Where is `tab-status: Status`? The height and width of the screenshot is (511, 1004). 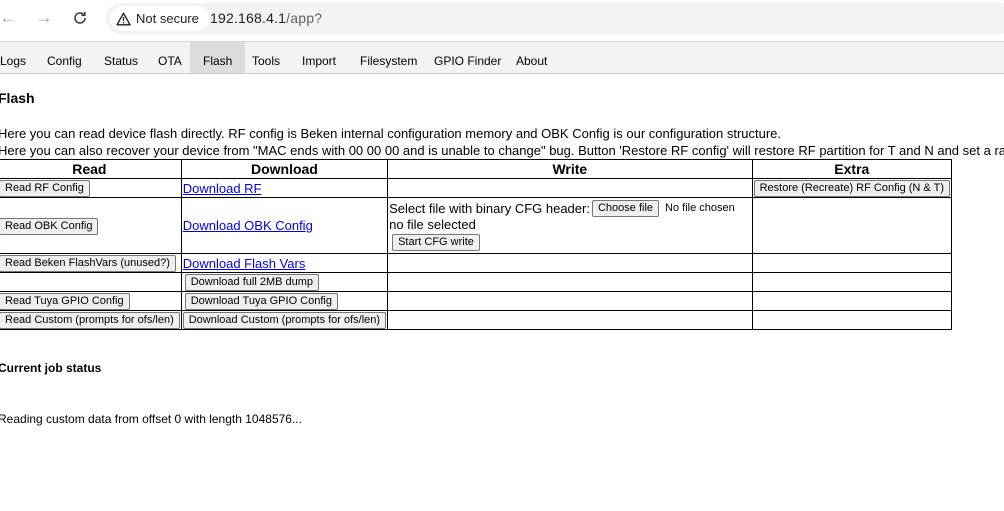
tab-status: Status is located at coordinates (121, 57).